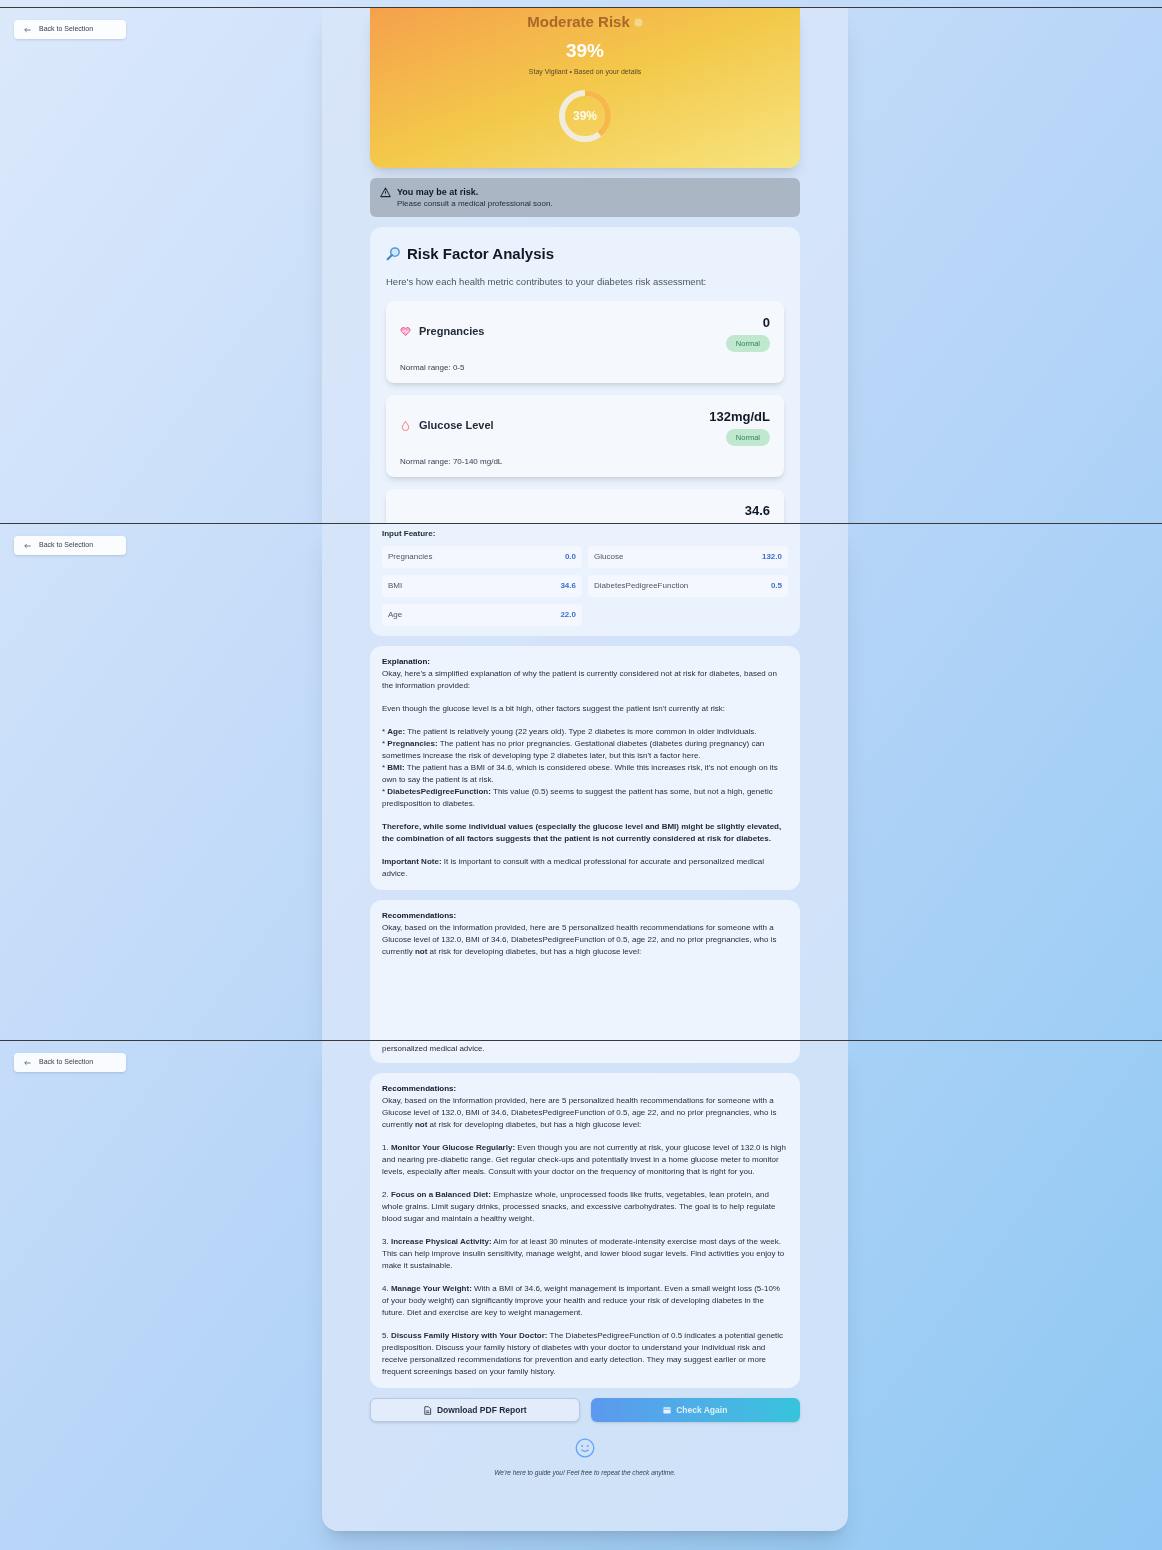  I want to click on normal-range: Normal range: 70-140 mg/dL, so click(452, 462).